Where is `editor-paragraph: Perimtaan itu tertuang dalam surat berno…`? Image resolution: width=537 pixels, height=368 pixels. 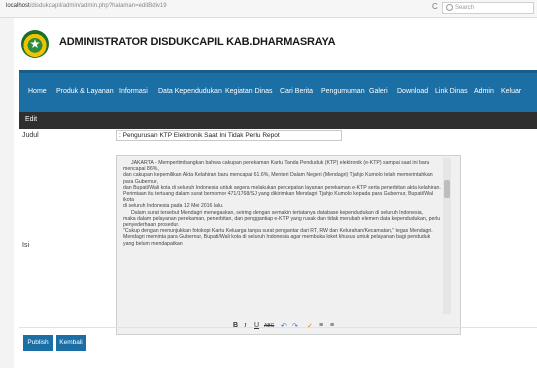
editor-paragraph: Perimtaan itu tertuang dalam surat berno… is located at coordinates (278, 197).